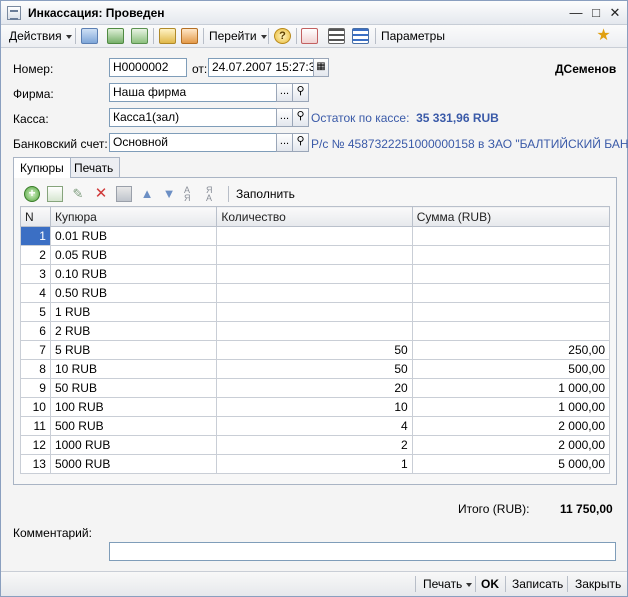  What do you see at coordinates (214, 194) in the screenshot?
I see `sort-desc-icon: ЯA` at bounding box center [214, 194].